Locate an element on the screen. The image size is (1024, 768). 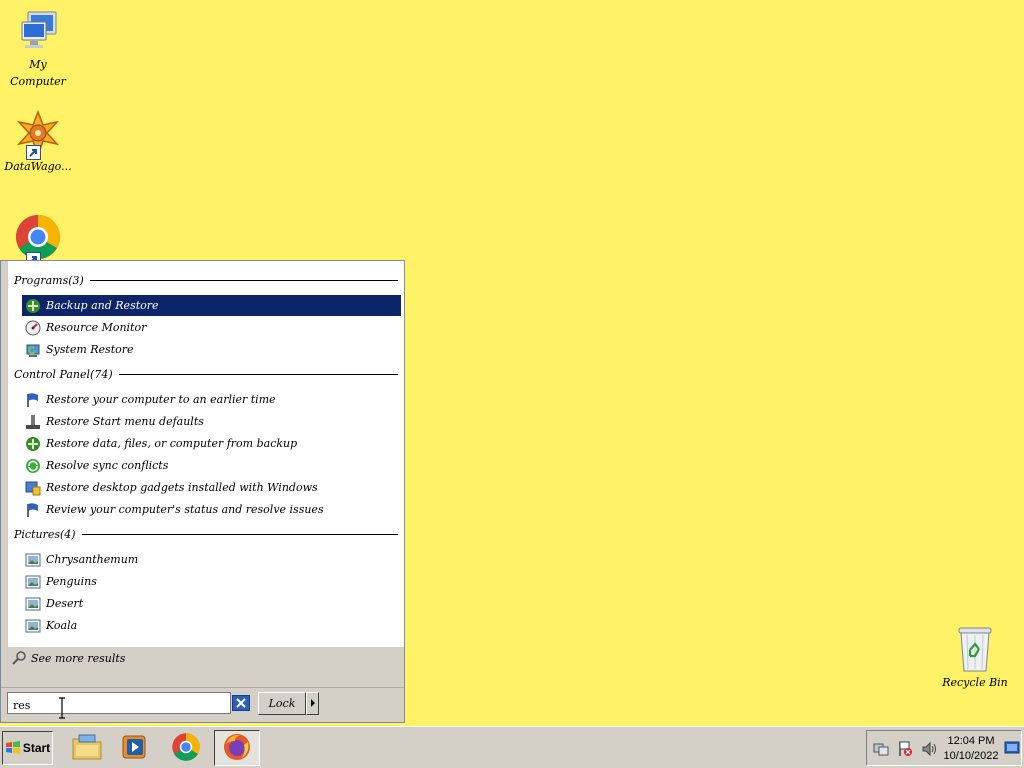
file-explorer-icon is located at coordinates (87, 748).